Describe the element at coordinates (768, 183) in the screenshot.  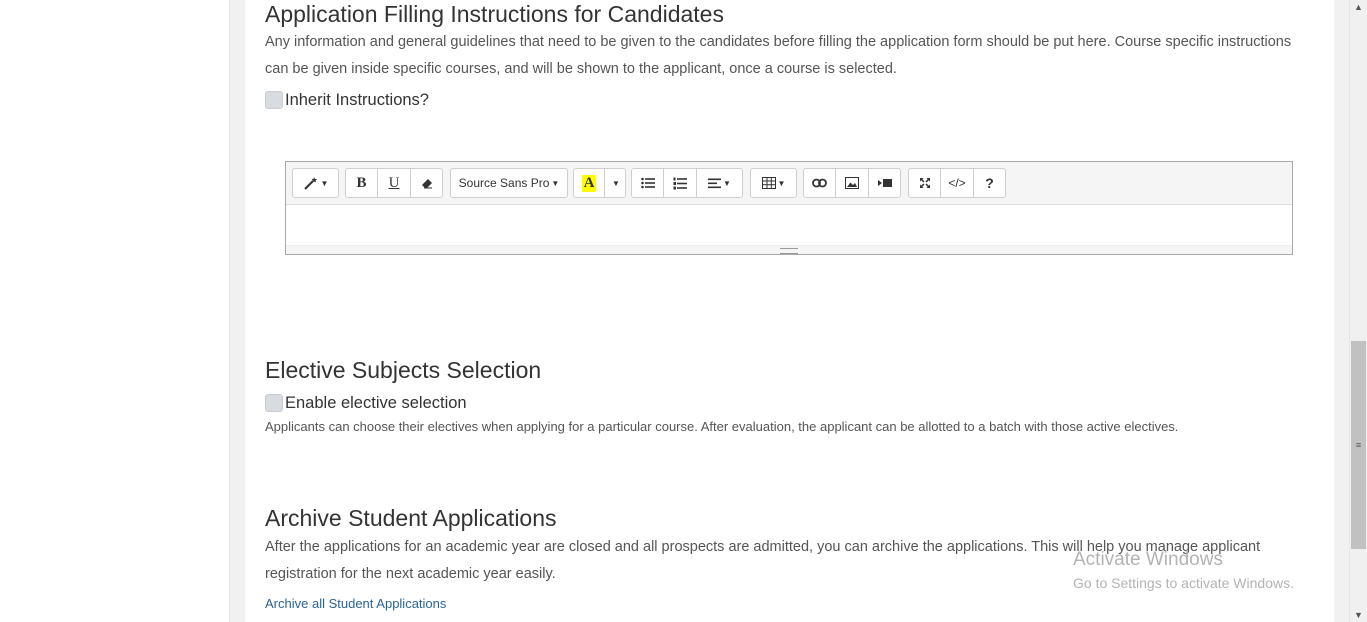
I see `table-icon` at that location.